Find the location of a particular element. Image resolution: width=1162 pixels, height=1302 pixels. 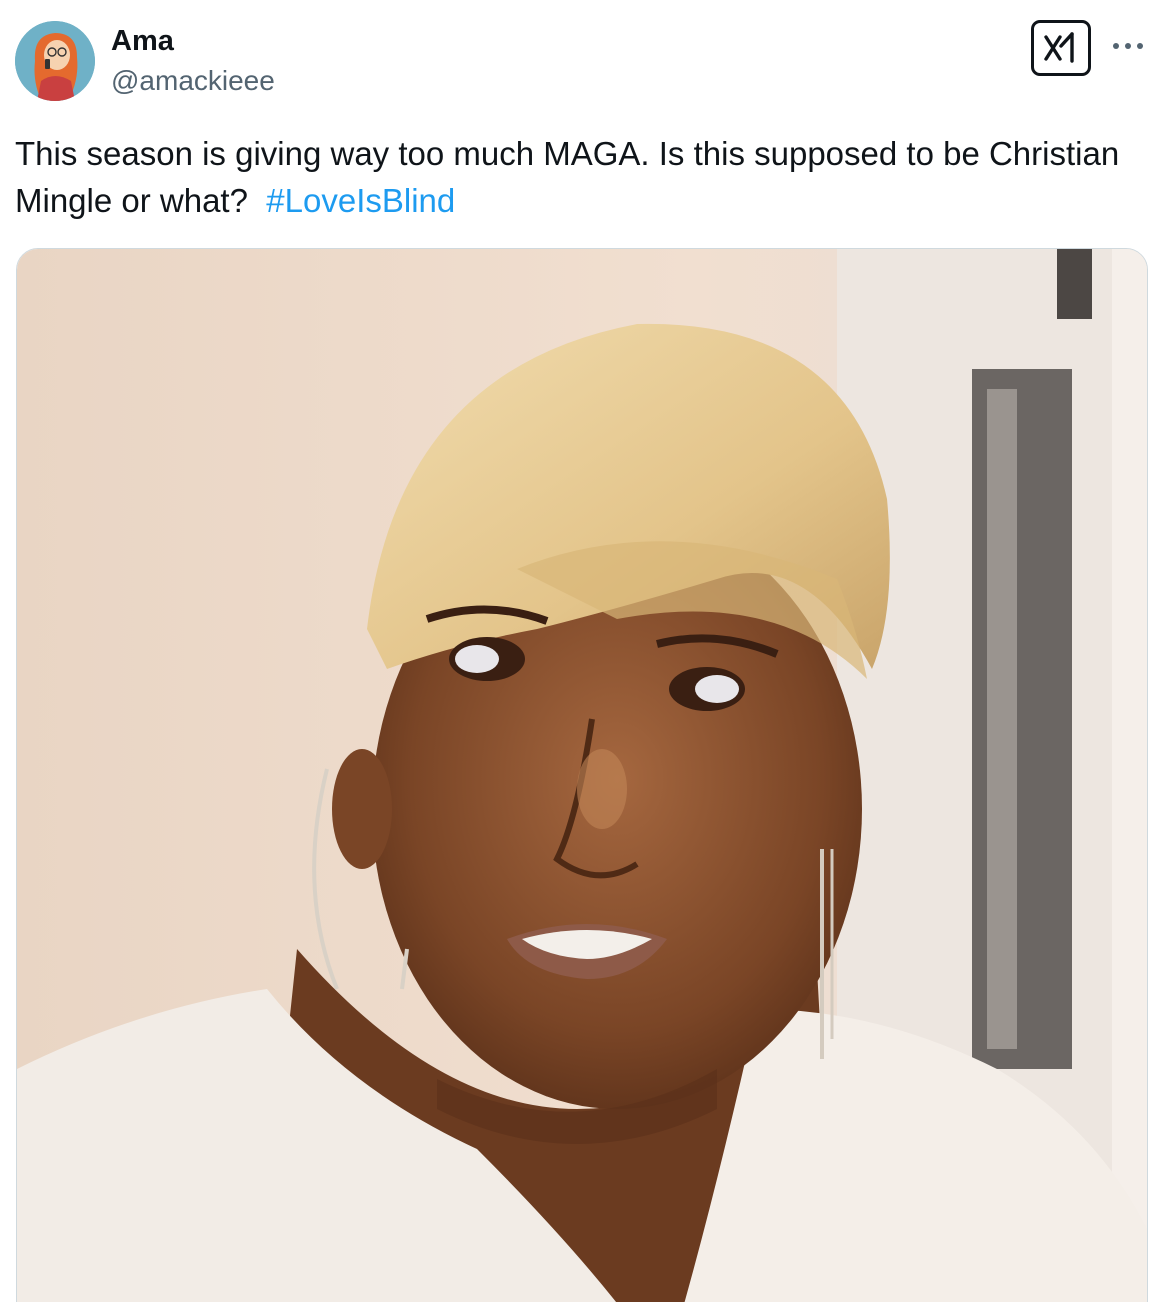

author-avatar is located at coordinates (55, 61).